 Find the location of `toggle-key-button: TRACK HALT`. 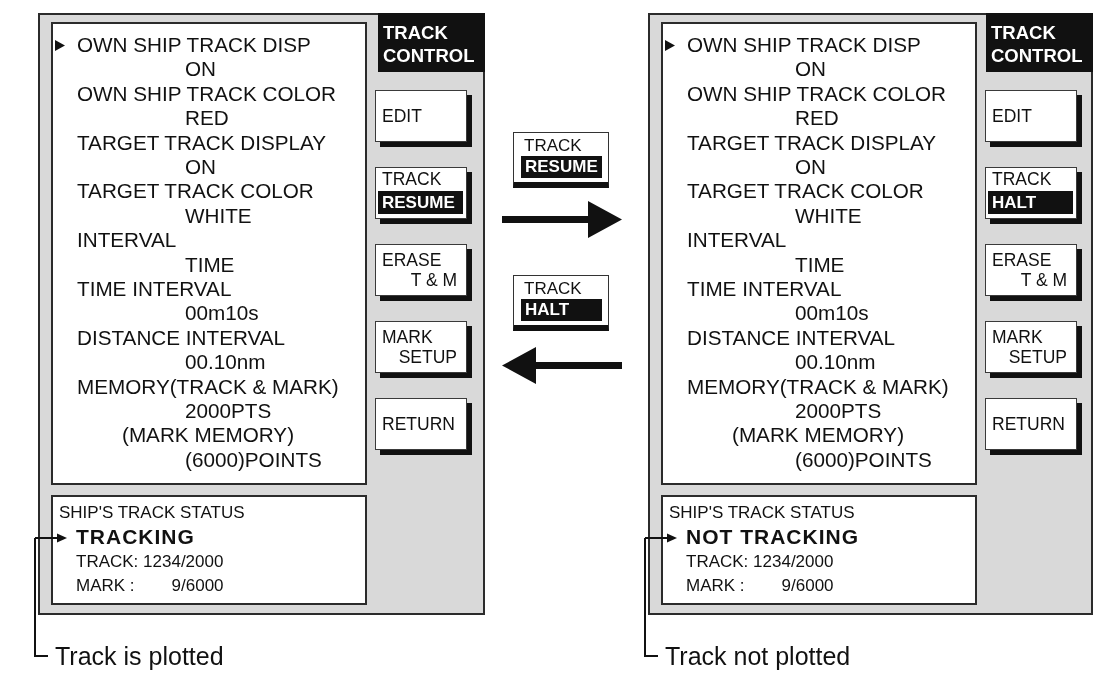

toggle-key-button: TRACK HALT is located at coordinates (1033, 195).